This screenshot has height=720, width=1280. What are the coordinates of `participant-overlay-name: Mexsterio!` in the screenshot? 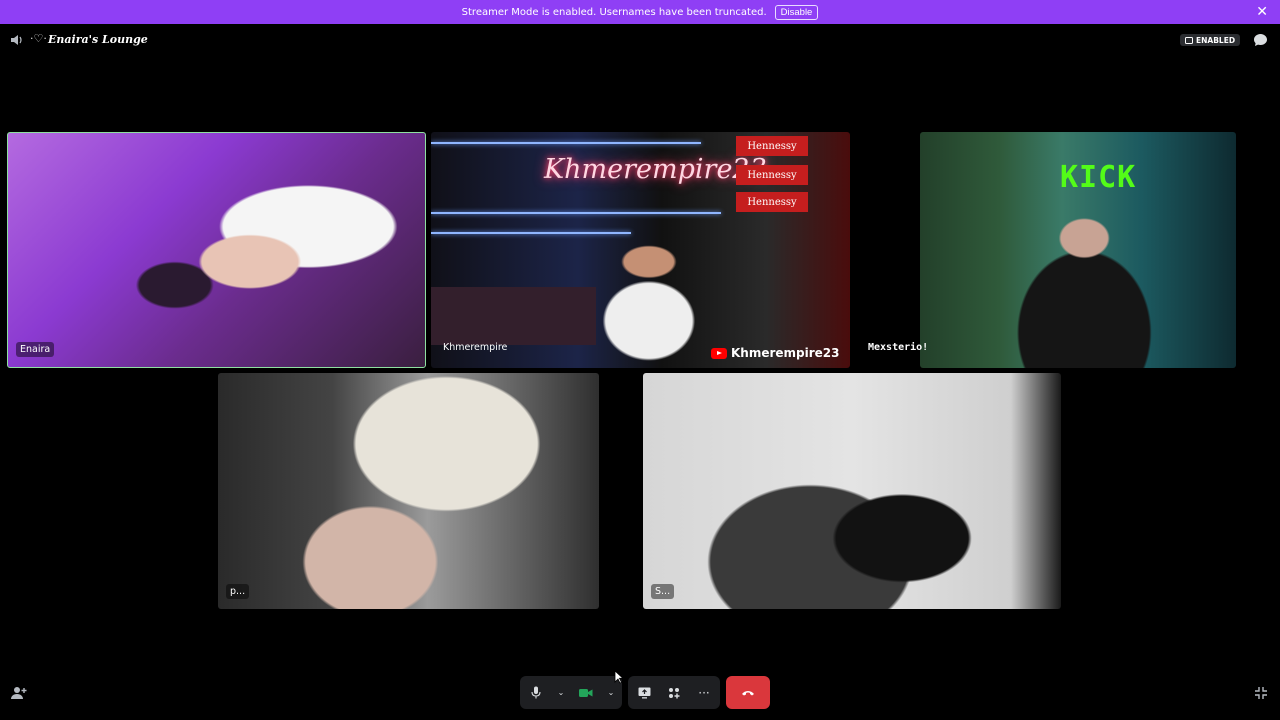 It's located at (898, 347).